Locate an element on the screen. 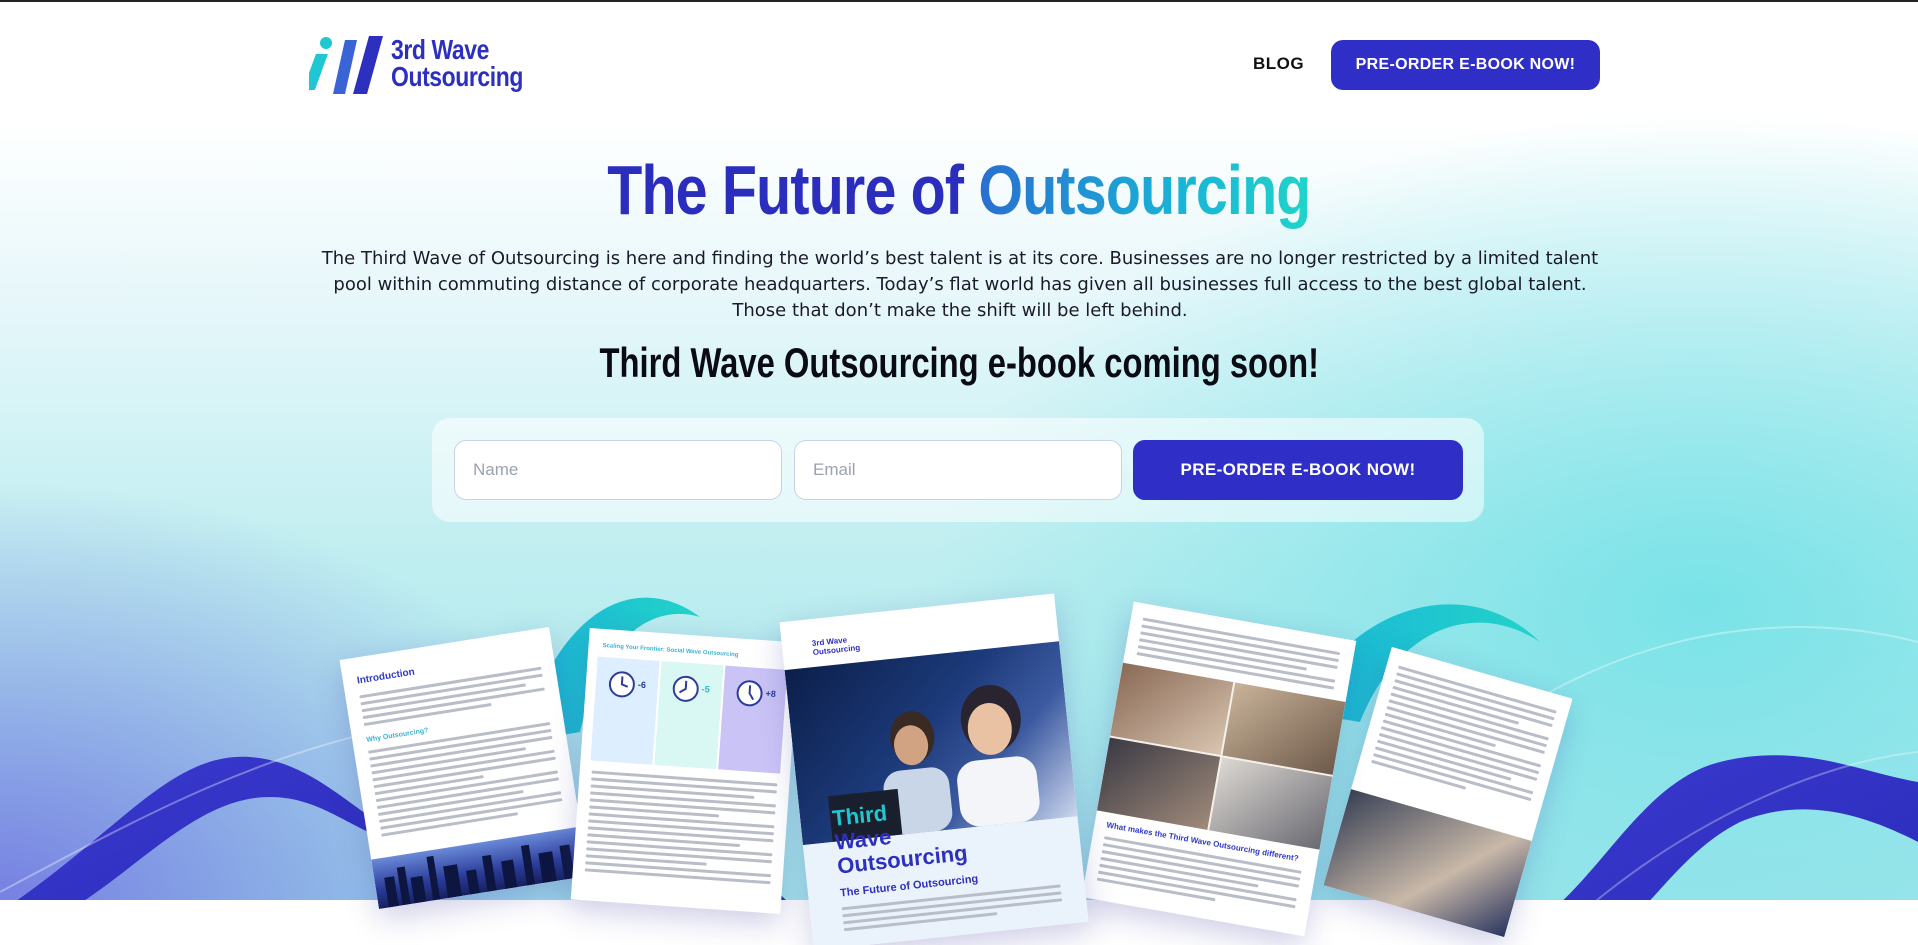 This screenshot has width=1918, height=945. time-offset-3: +8 is located at coordinates (771, 694).